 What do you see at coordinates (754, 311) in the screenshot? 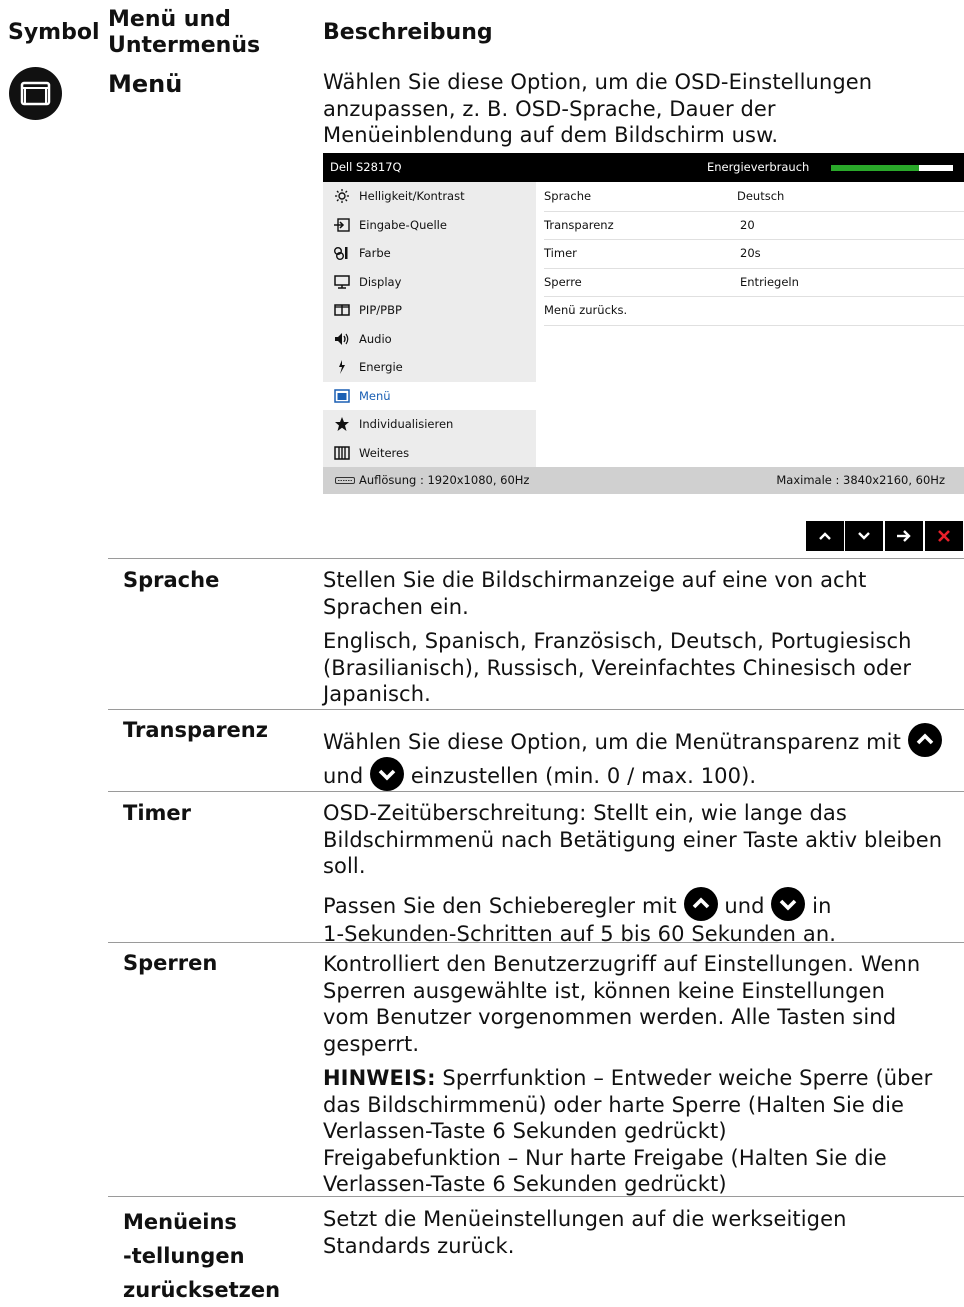
I see `osd-setting-row: Menü zurücks.` at bounding box center [754, 311].